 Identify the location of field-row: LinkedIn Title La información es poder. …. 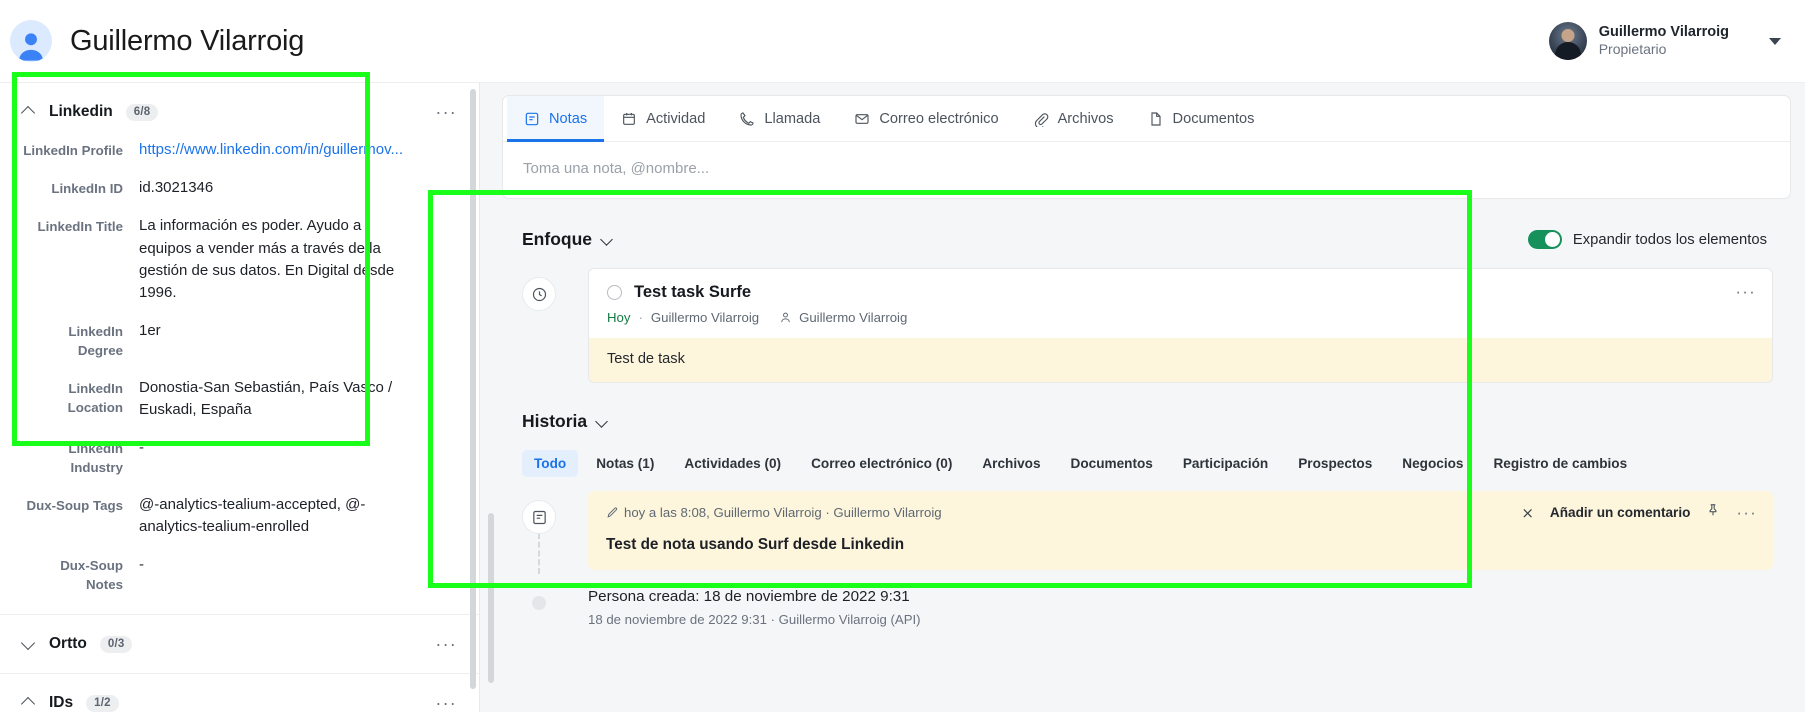
(237, 259).